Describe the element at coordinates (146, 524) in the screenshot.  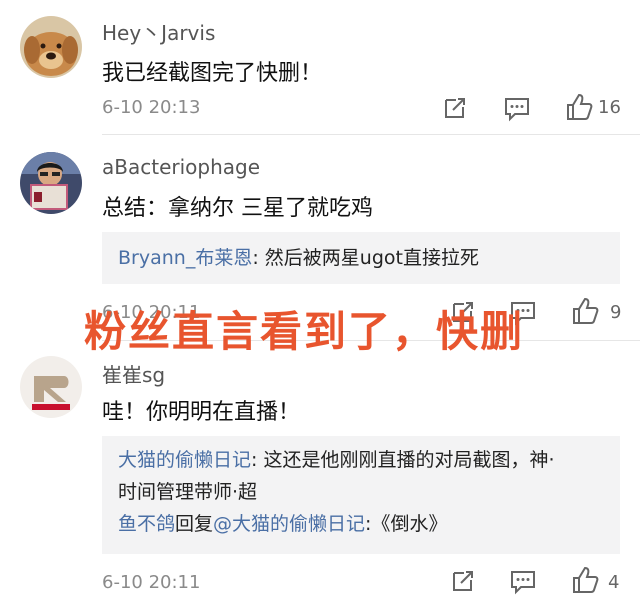
I see `reply-username: 鱼不鸽` at that location.